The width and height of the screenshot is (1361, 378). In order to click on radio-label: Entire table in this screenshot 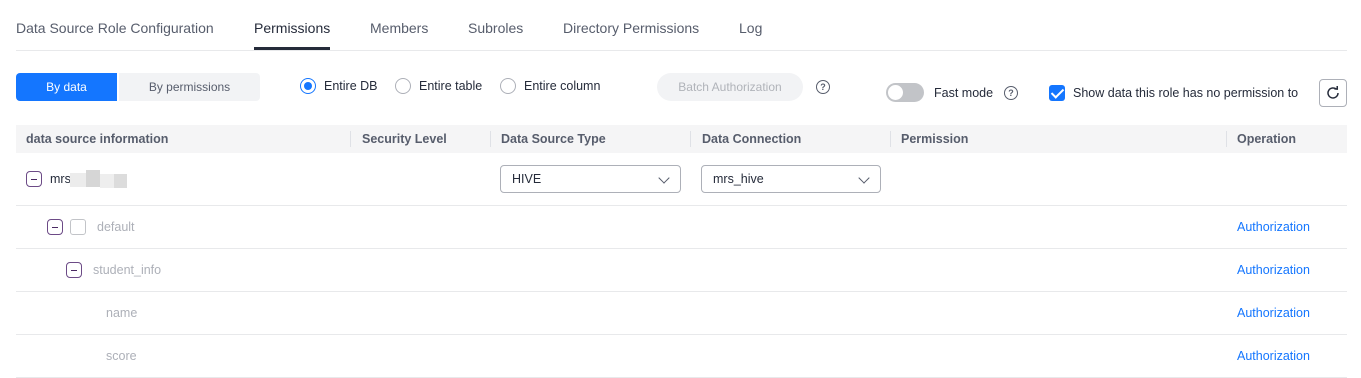, I will do `click(451, 86)`.